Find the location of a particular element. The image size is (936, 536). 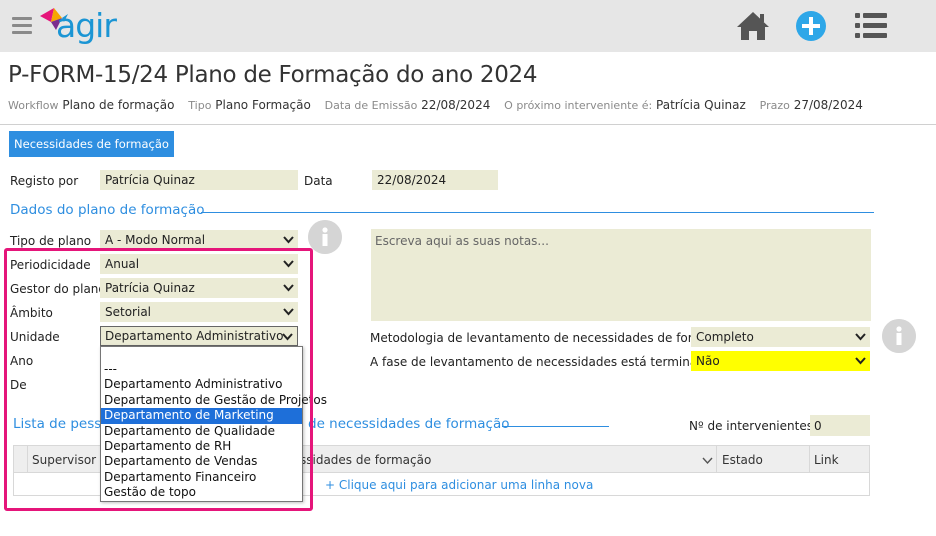

de-label: De is located at coordinates (18, 385).